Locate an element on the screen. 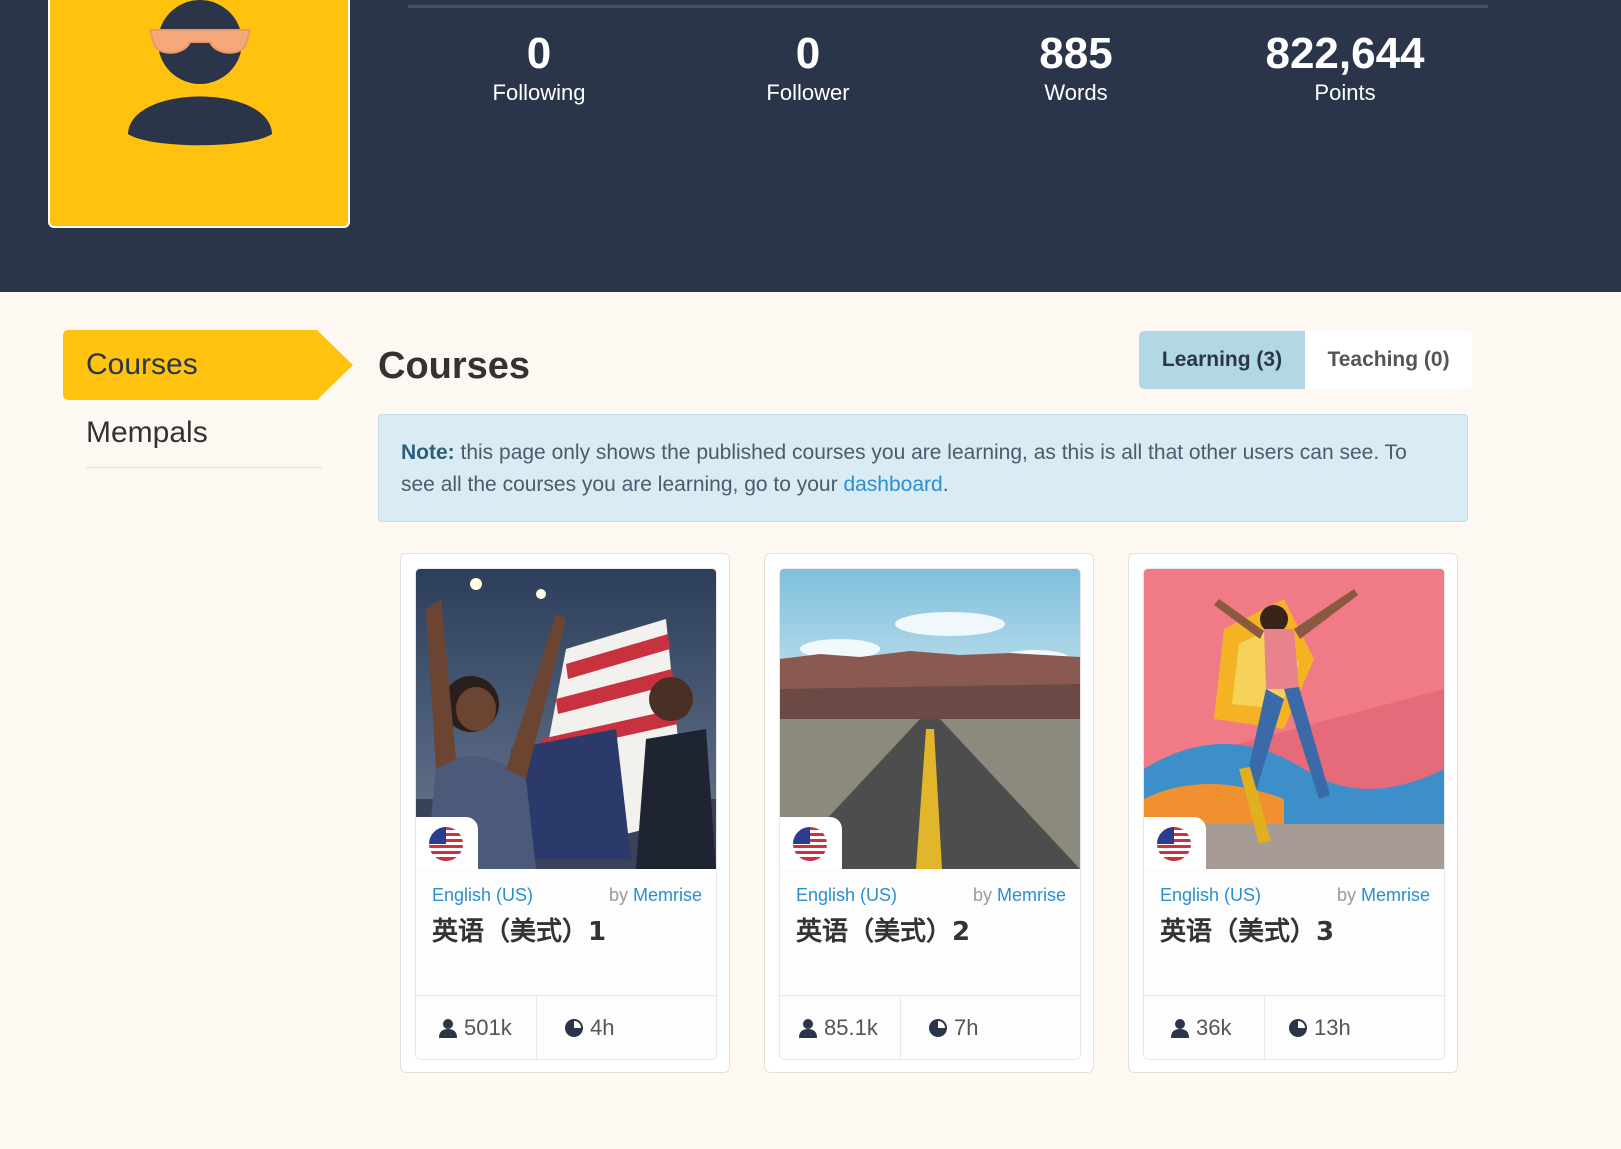  sidebar-item-label: Courses is located at coordinates (142, 364).